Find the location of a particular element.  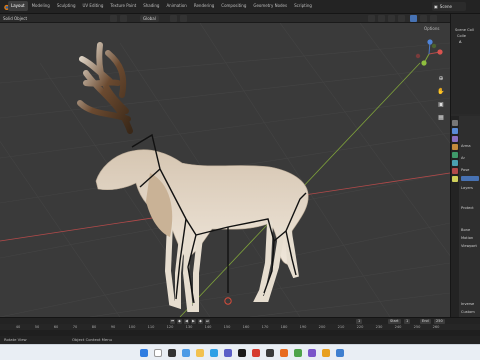

gizmo-toggle-icon is located at coordinates (381, 18).